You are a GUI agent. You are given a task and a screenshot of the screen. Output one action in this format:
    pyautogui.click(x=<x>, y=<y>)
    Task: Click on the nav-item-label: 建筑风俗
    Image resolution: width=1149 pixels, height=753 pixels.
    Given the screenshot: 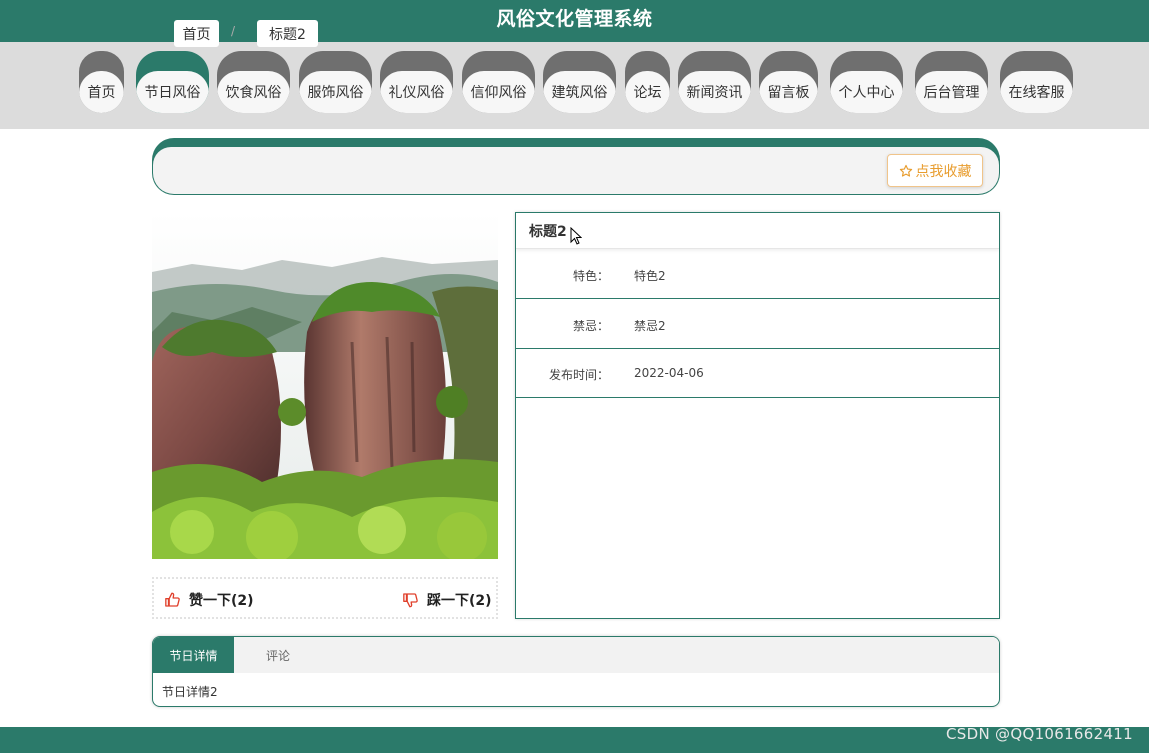 What is the action you would take?
    pyautogui.click(x=579, y=92)
    